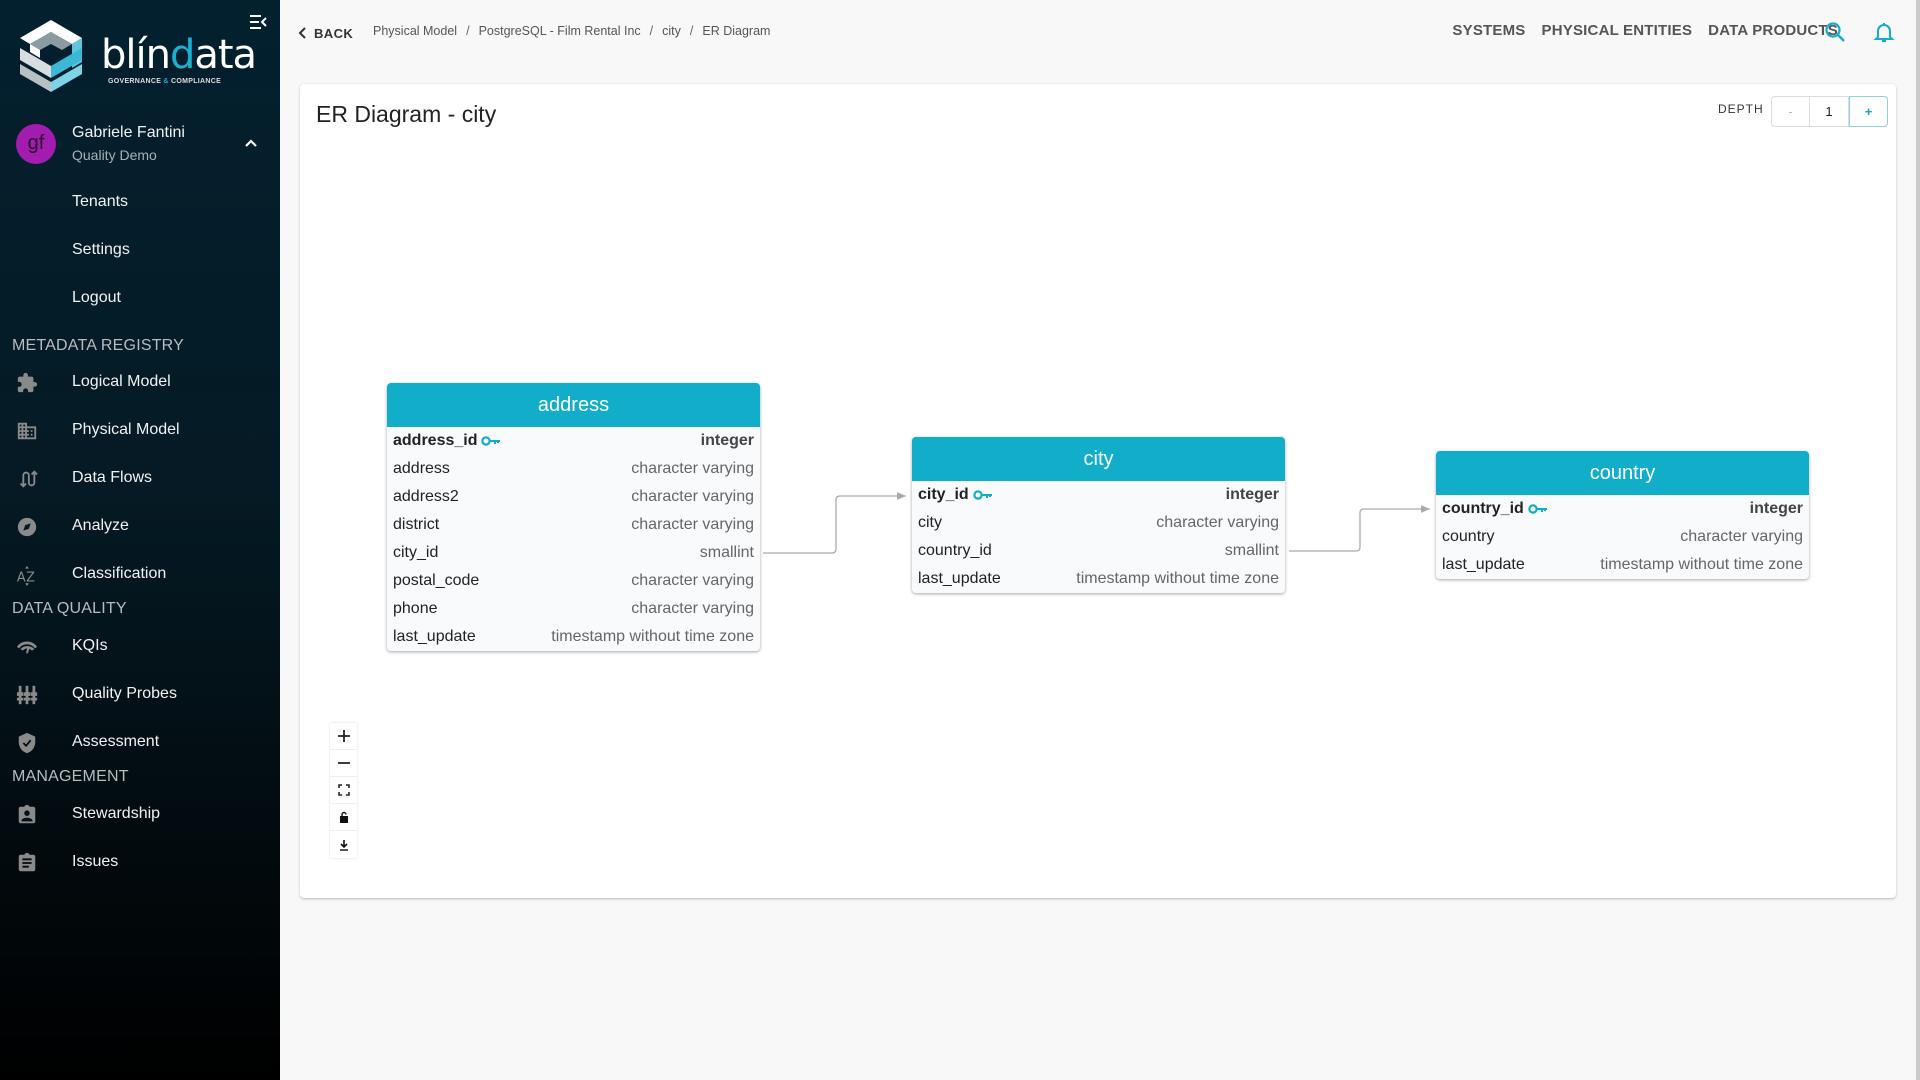  What do you see at coordinates (251, 143) in the screenshot?
I see `chevron-up-icon` at bounding box center [251, 143].